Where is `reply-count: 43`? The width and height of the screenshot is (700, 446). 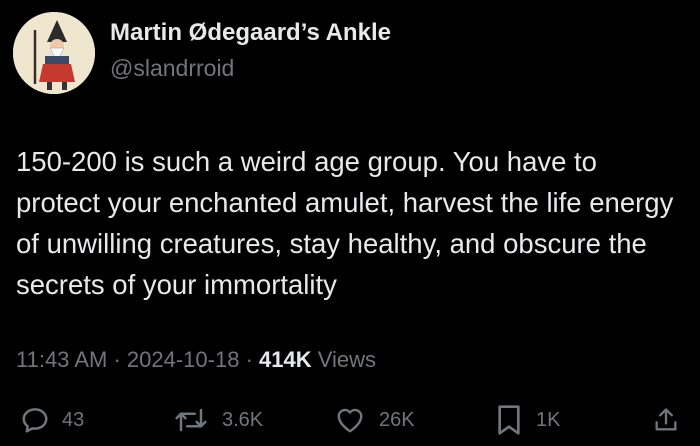 reply-count: 43 is located at coordinates (73, 419).